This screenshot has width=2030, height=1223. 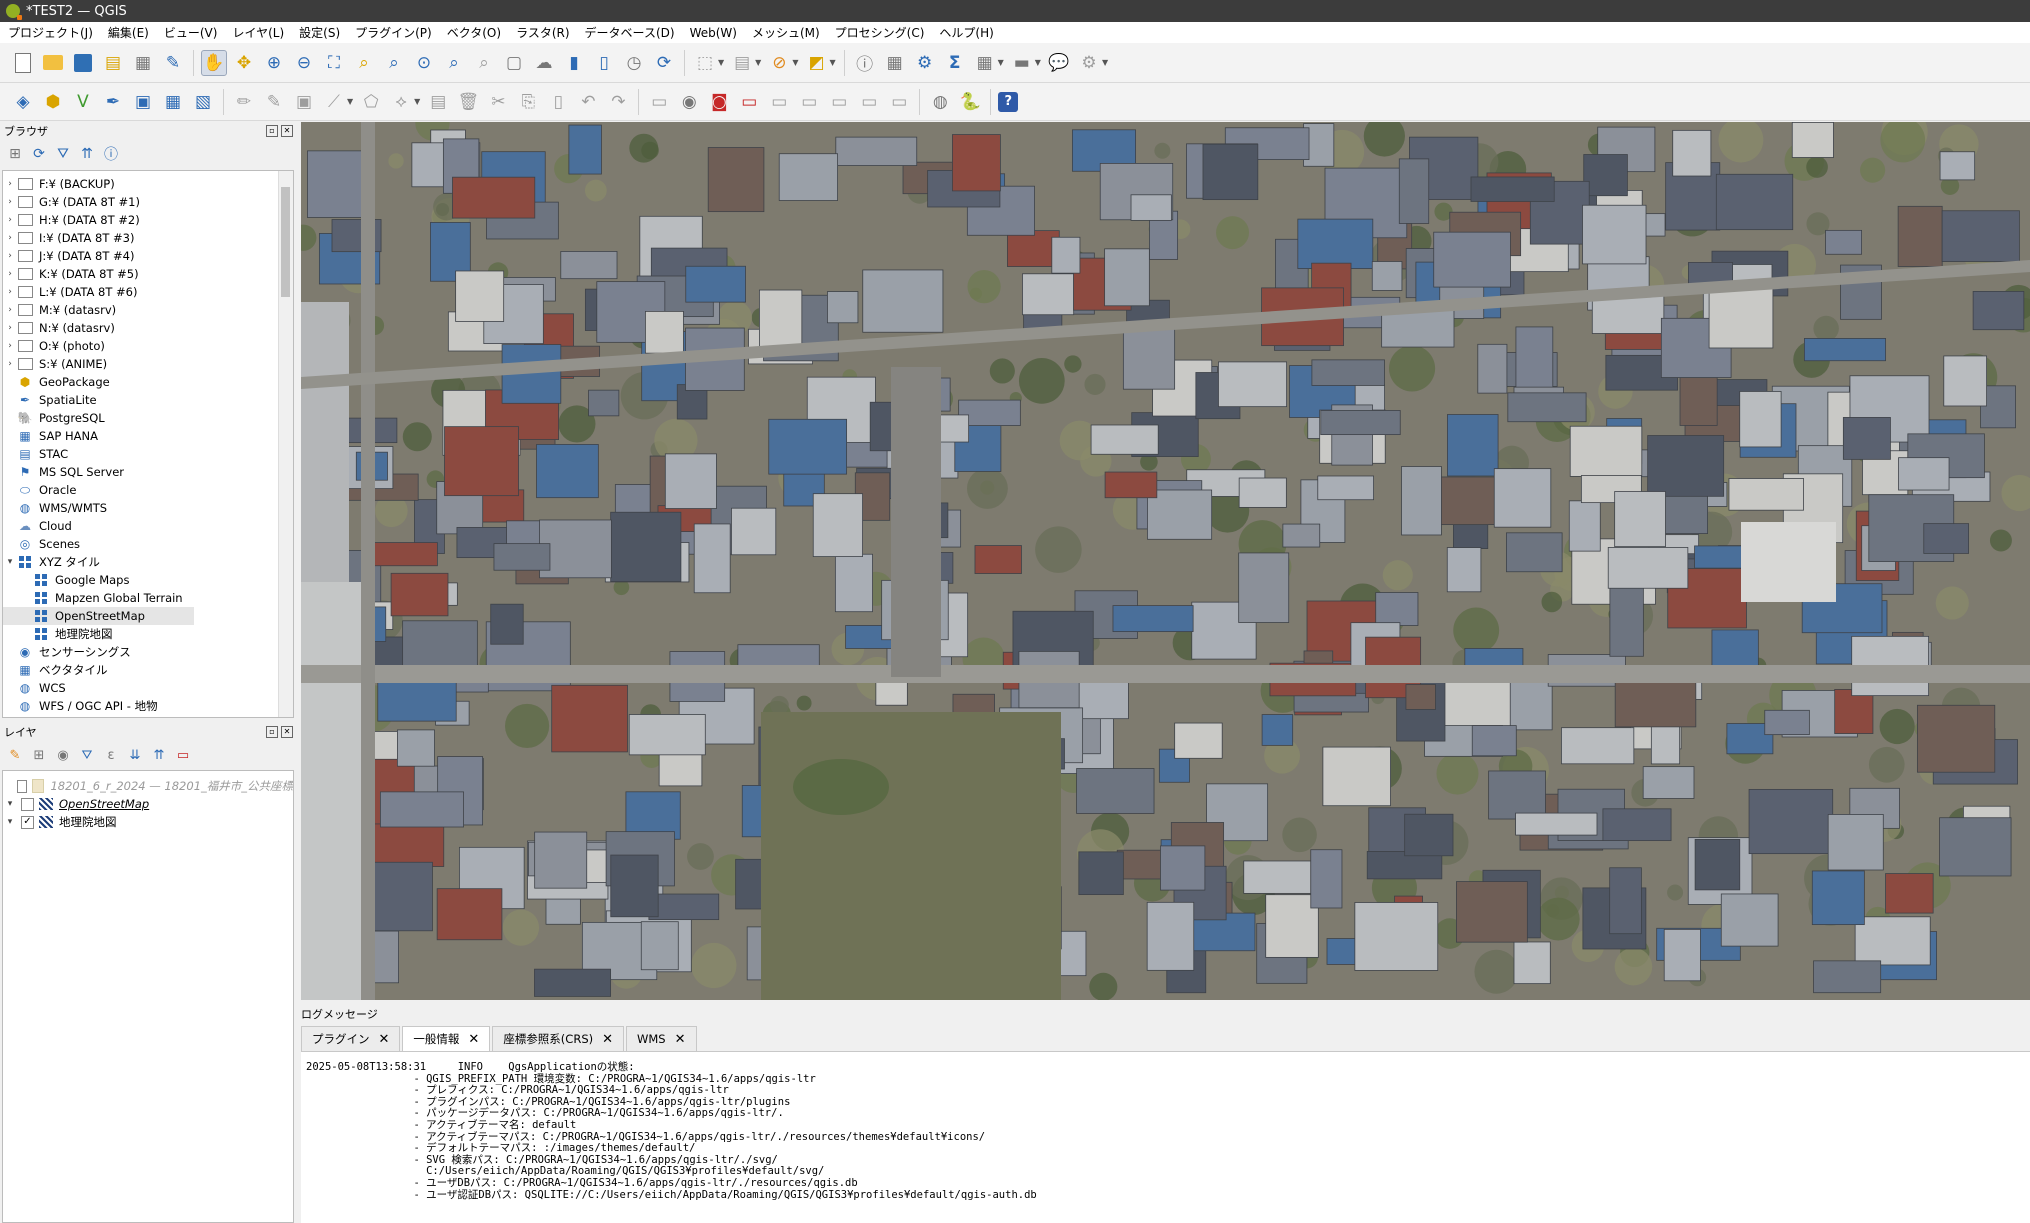 I want to click on remove-layer-button: ▭, so click(x=183, y=755).